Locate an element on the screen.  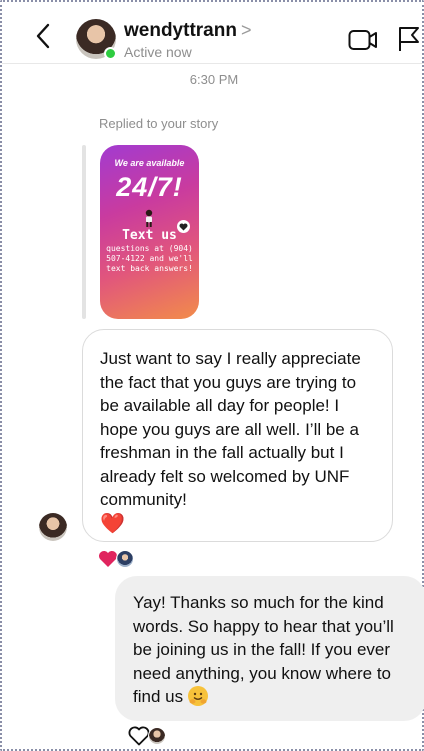
active-status-dot is located at coordinates (110, 53).